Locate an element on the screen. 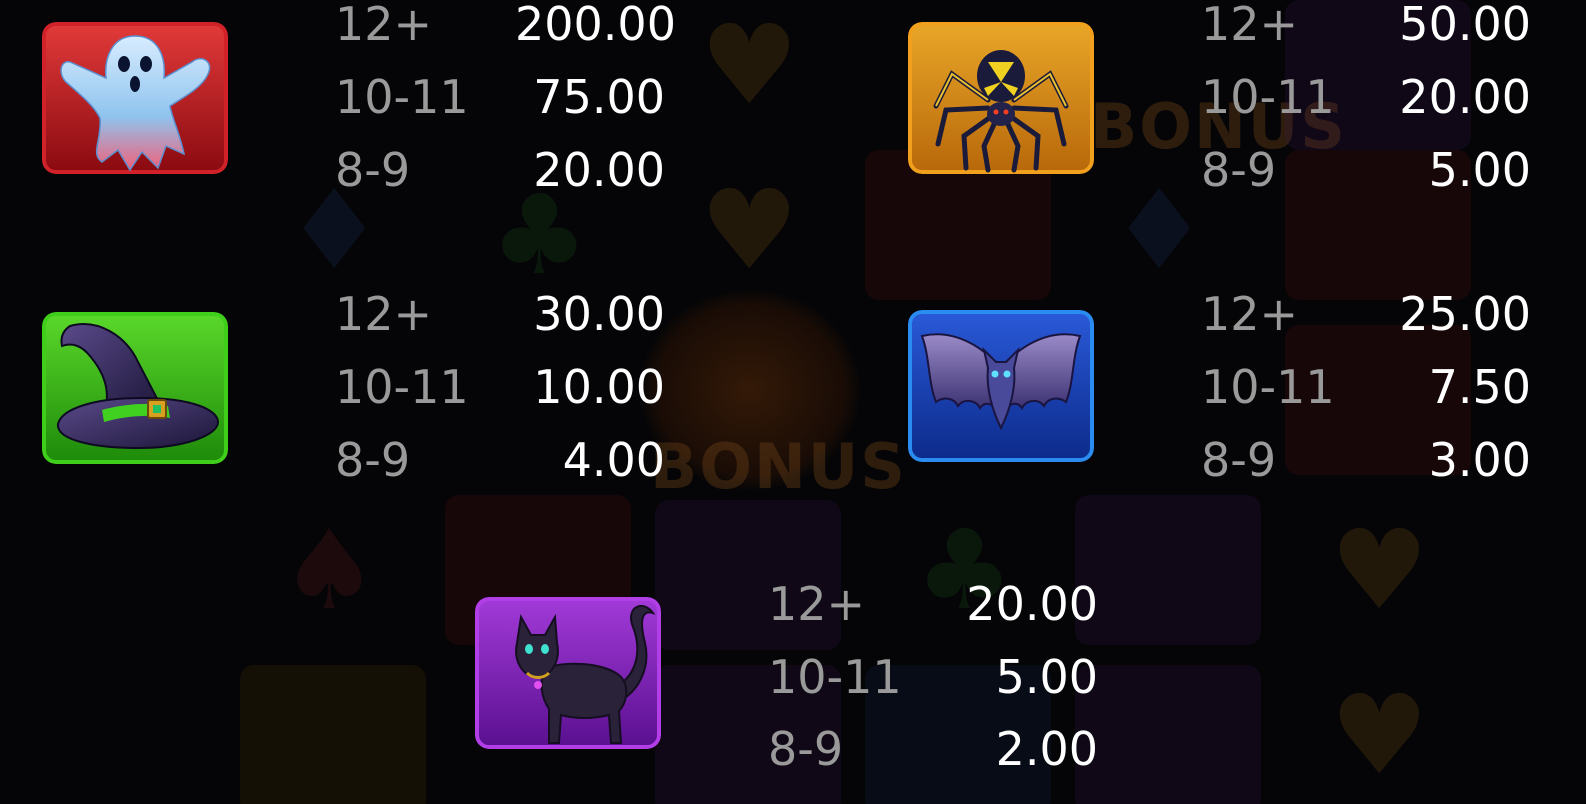 This screenshot has width=1586, height=804. witch-hat-icon is located at coordinates (135, 388).